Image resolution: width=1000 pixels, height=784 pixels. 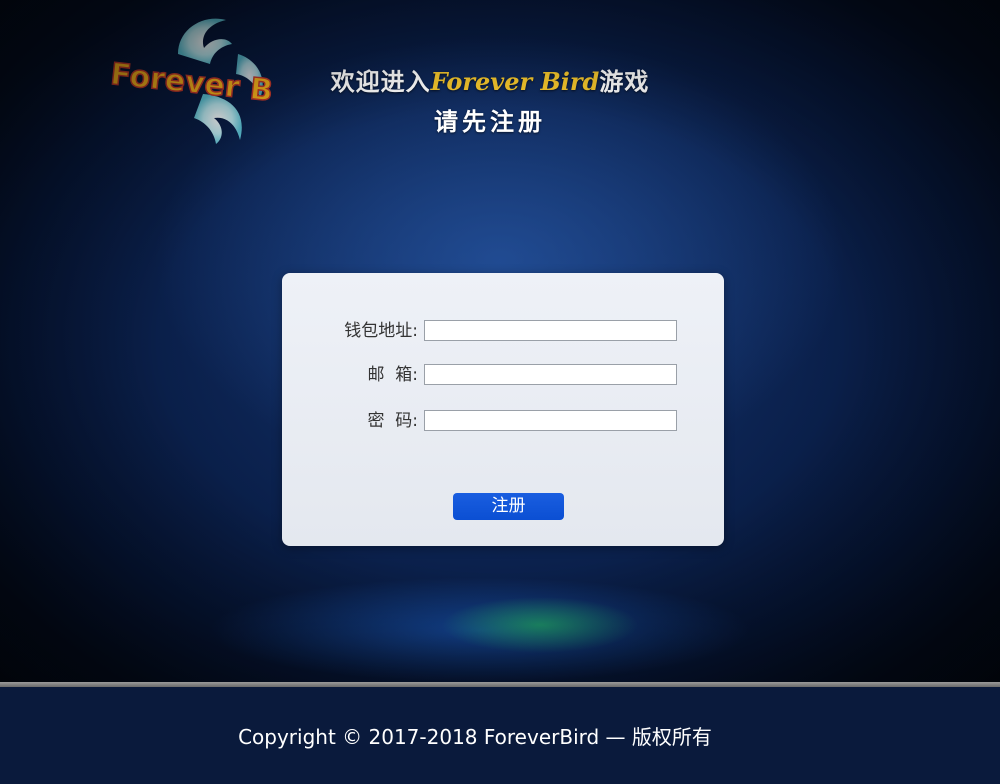 What do you see at coordinates (624, 81) in the screenshot?
I see `welcome-suffix: 游戏` at bounding box center [624, 81].